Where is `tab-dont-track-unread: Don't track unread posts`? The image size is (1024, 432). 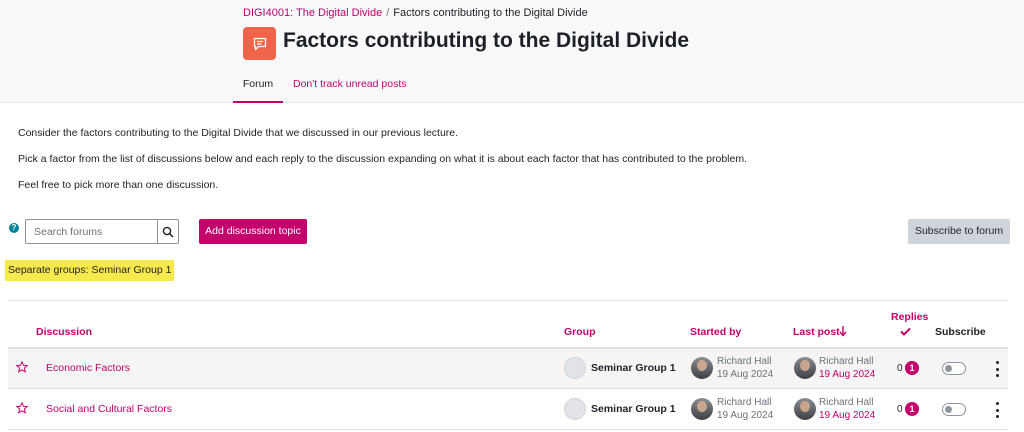
tab-dont-track-unread: Don't track unread posts is located at coordinates (349, 84).